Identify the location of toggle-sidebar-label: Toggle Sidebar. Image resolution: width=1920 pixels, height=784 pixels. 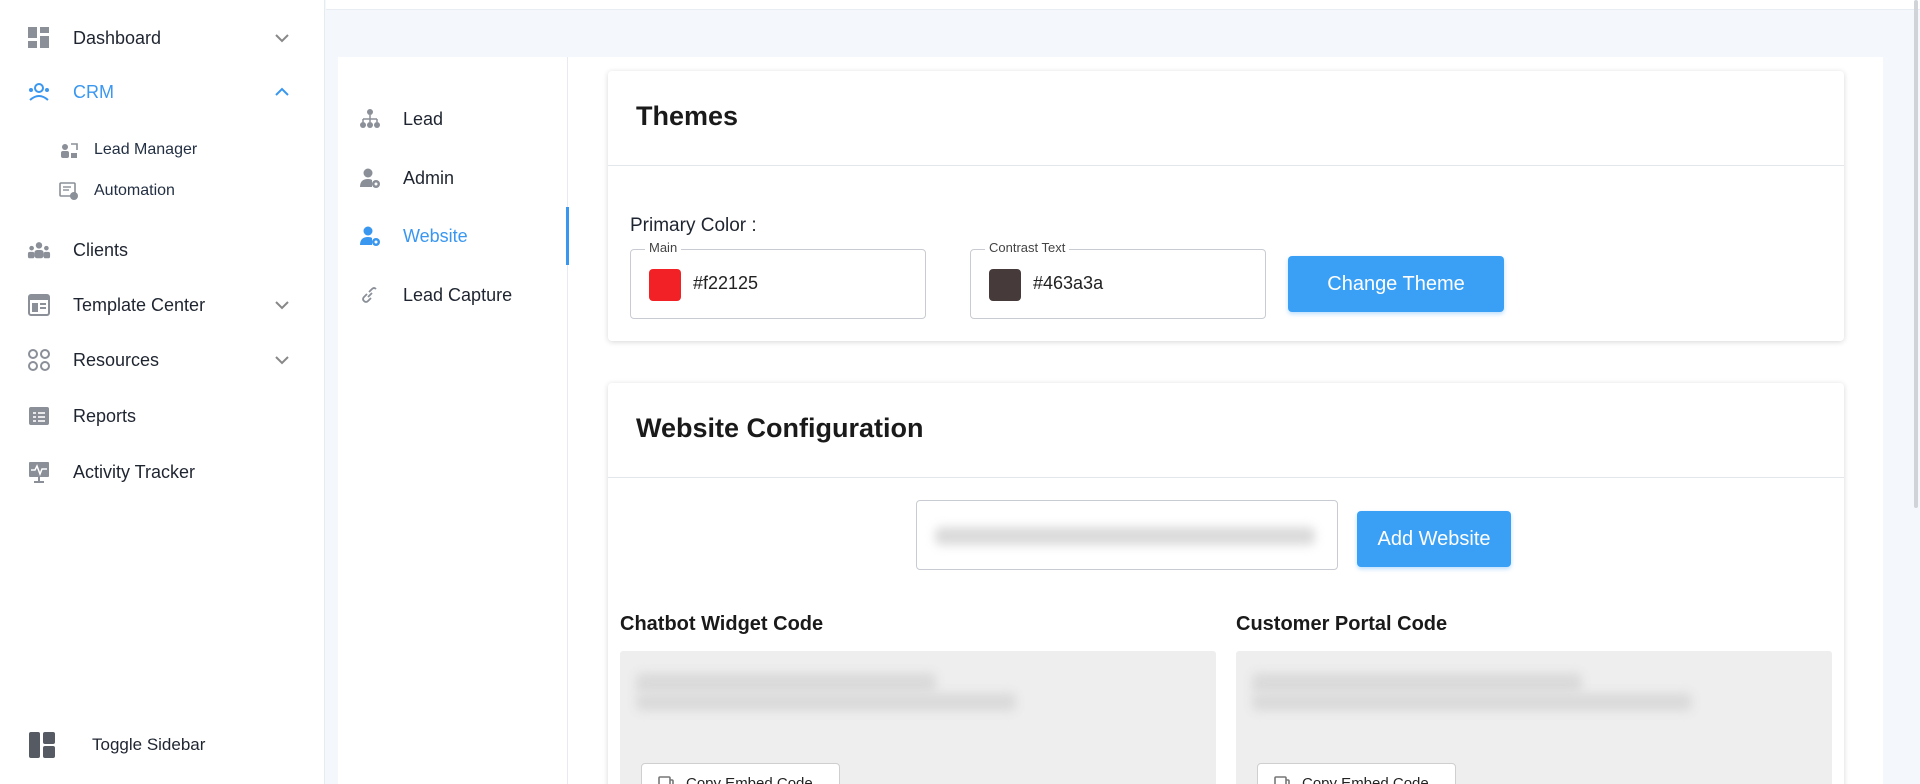
(149, 744).